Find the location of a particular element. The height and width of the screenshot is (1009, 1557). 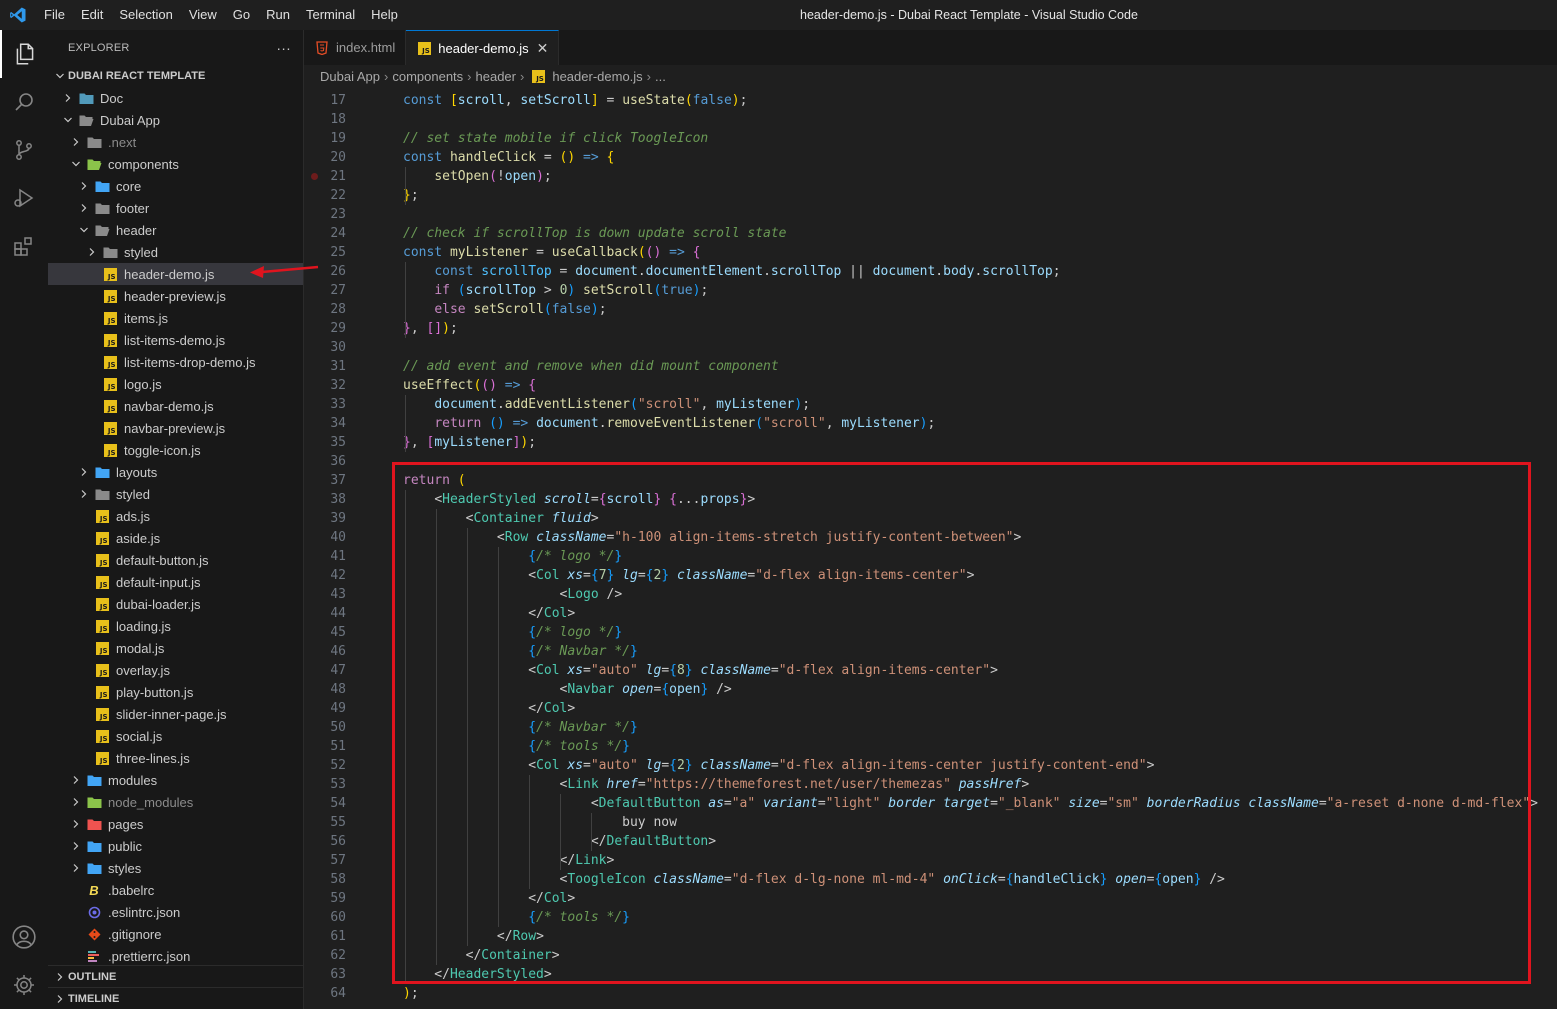

more-actions-icon: ··· is located at coordinates (283, 48).